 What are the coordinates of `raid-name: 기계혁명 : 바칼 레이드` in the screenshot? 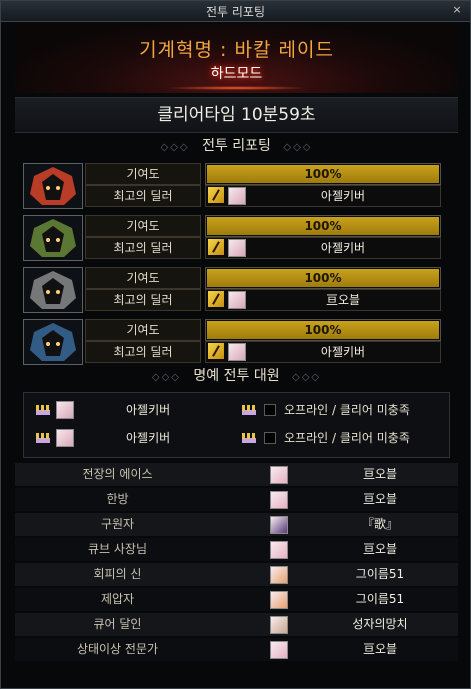 It's located at (236, 50).